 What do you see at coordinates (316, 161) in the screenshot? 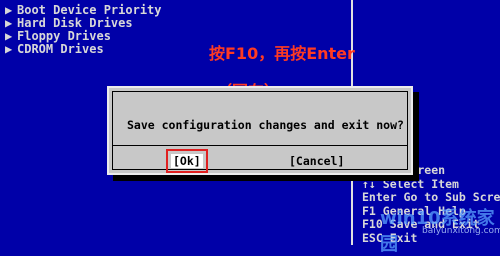
I see `cancel-button: [Cancel]` at bounding box center [316, 161].